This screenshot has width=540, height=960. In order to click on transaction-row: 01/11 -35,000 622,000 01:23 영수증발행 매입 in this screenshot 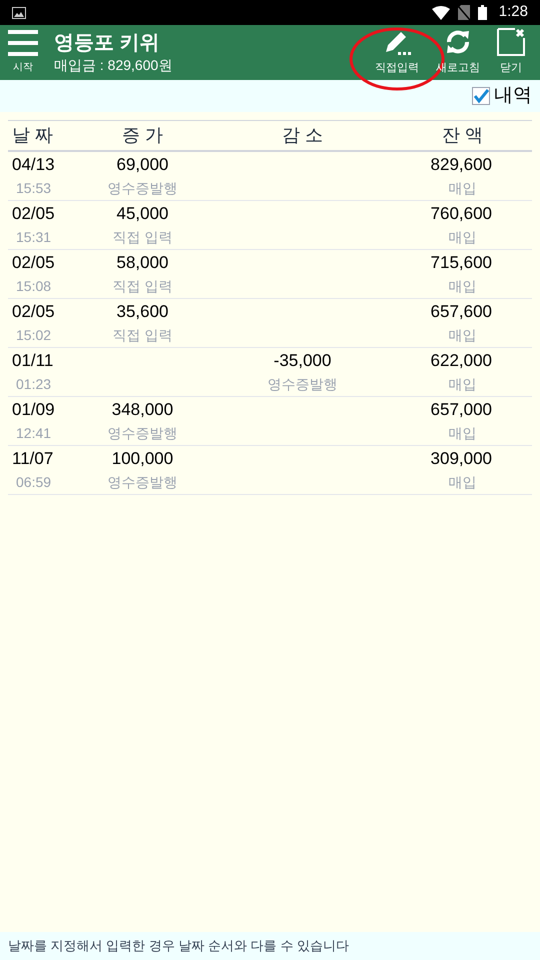, I will do `click(270, 372)`.